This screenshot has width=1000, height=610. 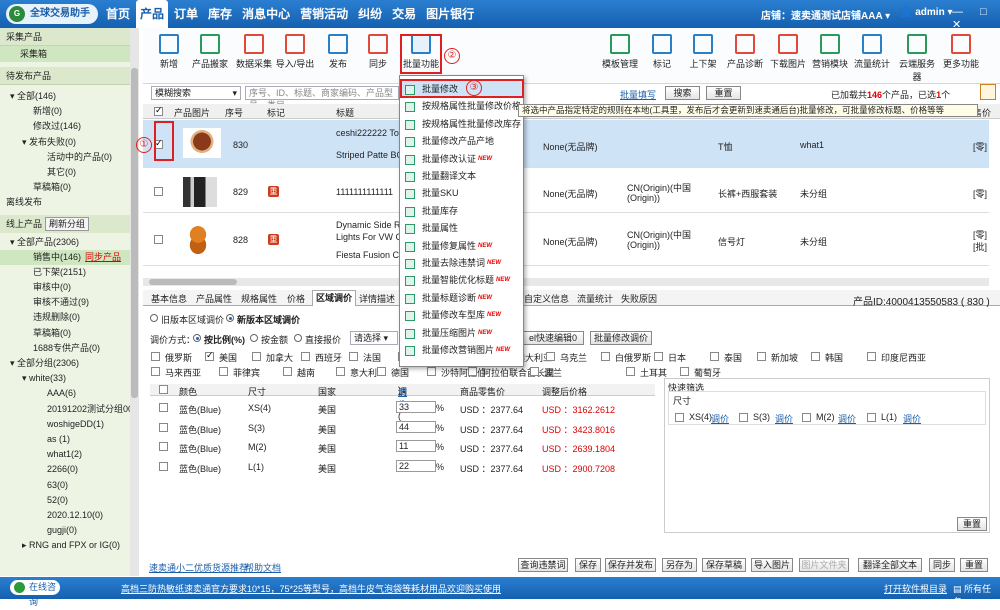 I want to click on sidebar-item-off-shelf: 已下架(2151), so click(x=69, y=272).